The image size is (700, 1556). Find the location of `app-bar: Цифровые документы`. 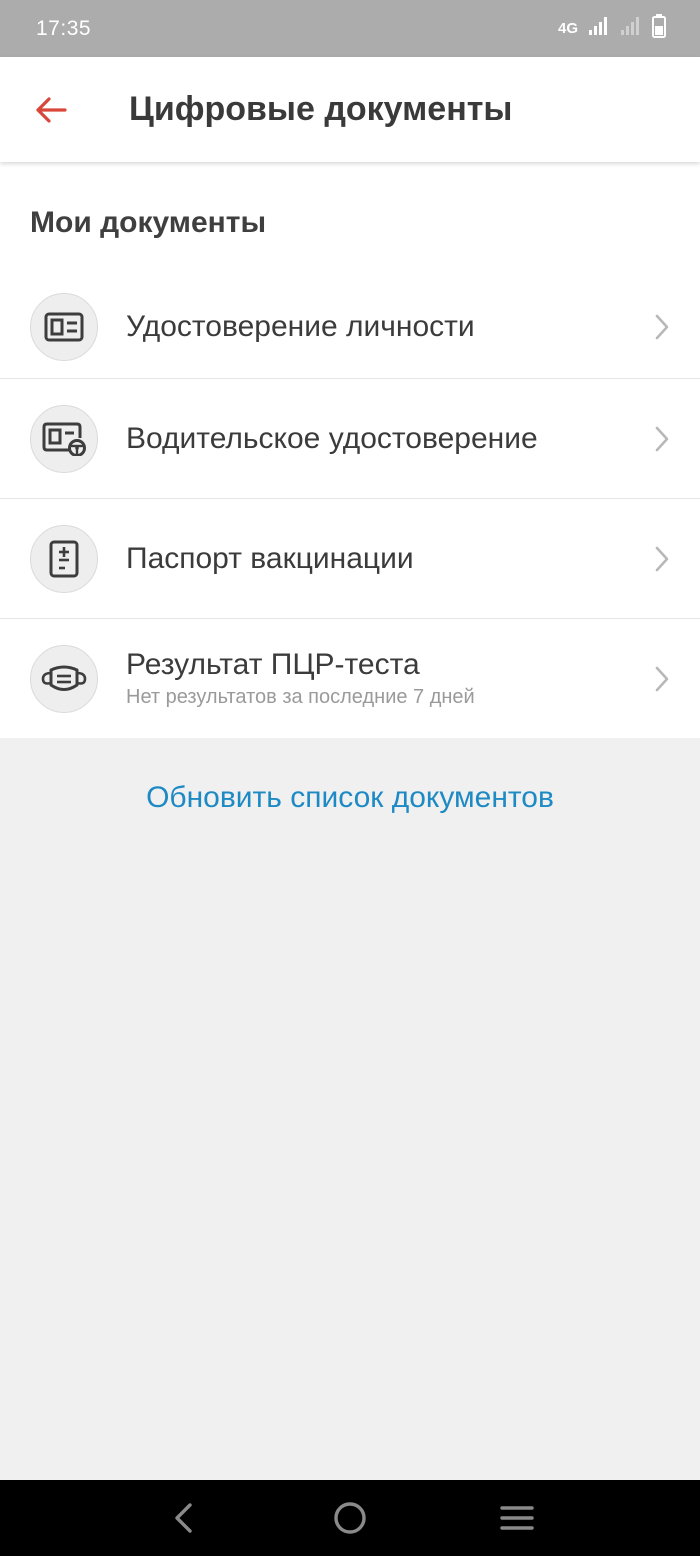

app-bar: Цифровые документы is located at coordinates (350, 109).